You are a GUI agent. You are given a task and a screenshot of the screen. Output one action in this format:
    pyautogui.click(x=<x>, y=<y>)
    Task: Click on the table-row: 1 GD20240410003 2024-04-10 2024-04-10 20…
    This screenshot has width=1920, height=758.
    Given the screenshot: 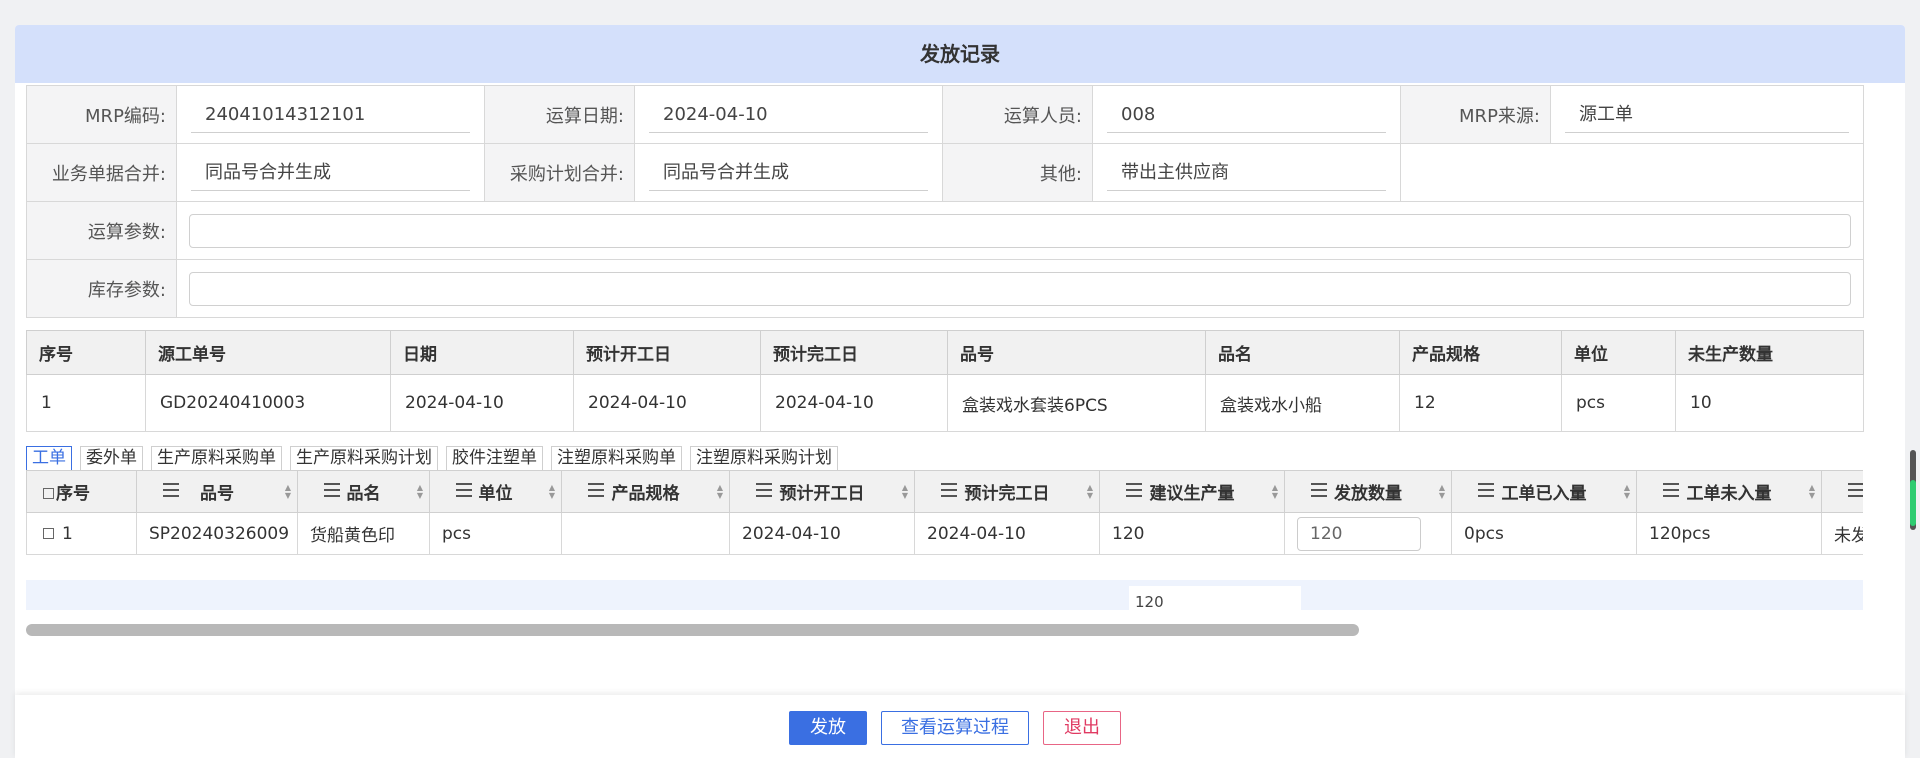 What is the action you would take?
    pyautogui.click(x=945, y=403)
    